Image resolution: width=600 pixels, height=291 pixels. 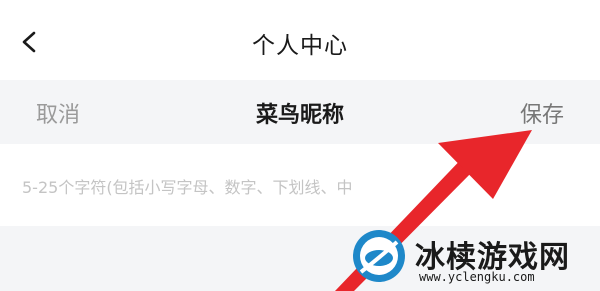 I want to click on input-hint: 5-25个字符(包括小写字母、数字、下划线、中, so click(x=187, y=187).